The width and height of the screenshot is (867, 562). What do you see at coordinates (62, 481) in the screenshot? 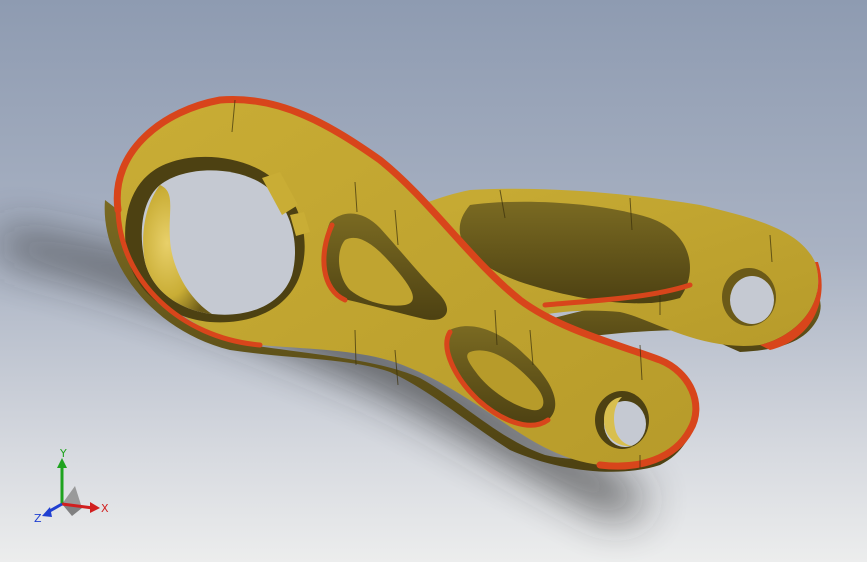
I see `y-axis` at bounding box center [62, 481].